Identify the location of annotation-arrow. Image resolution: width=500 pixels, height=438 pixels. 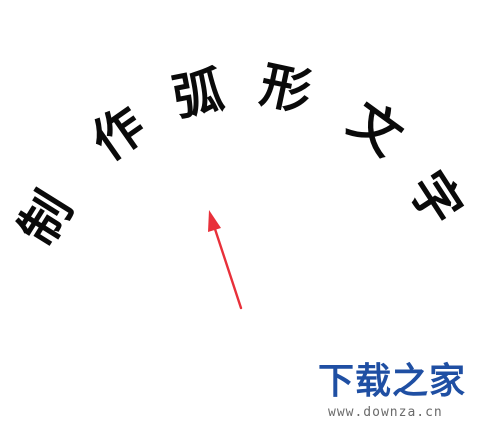
(225, 260).